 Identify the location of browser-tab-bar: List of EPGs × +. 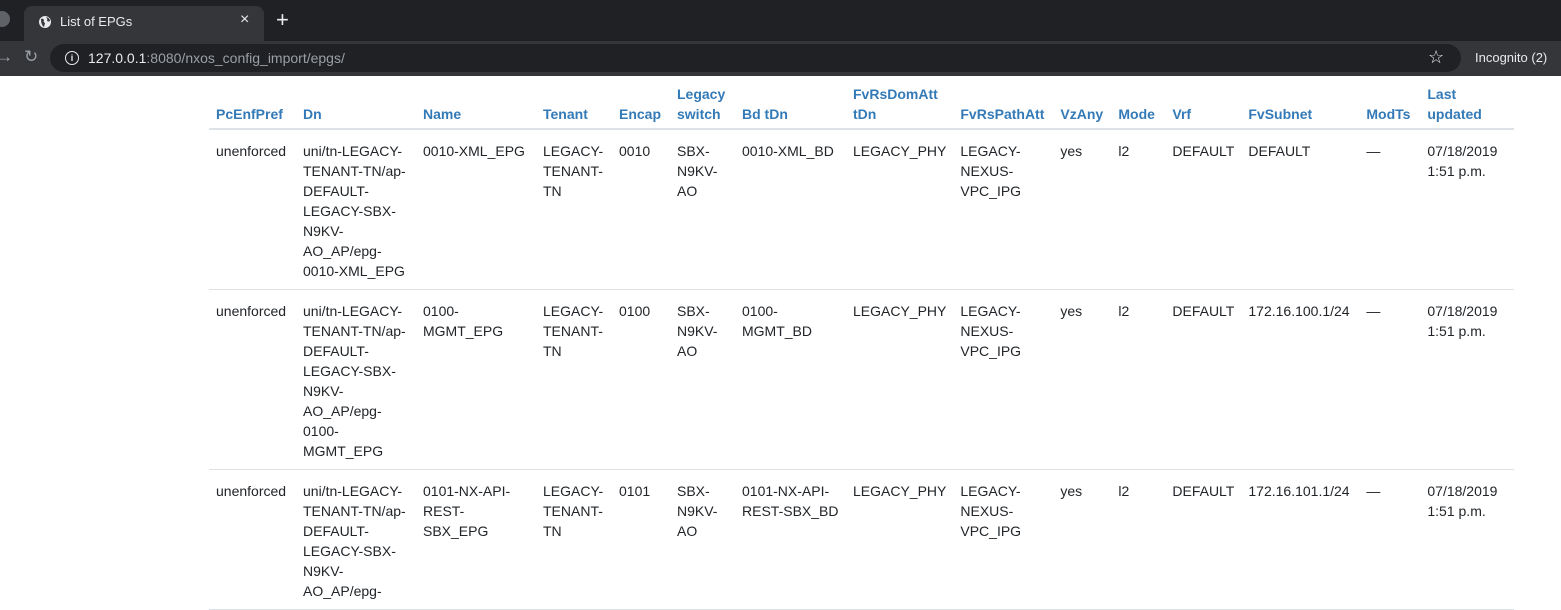
(780, 20).